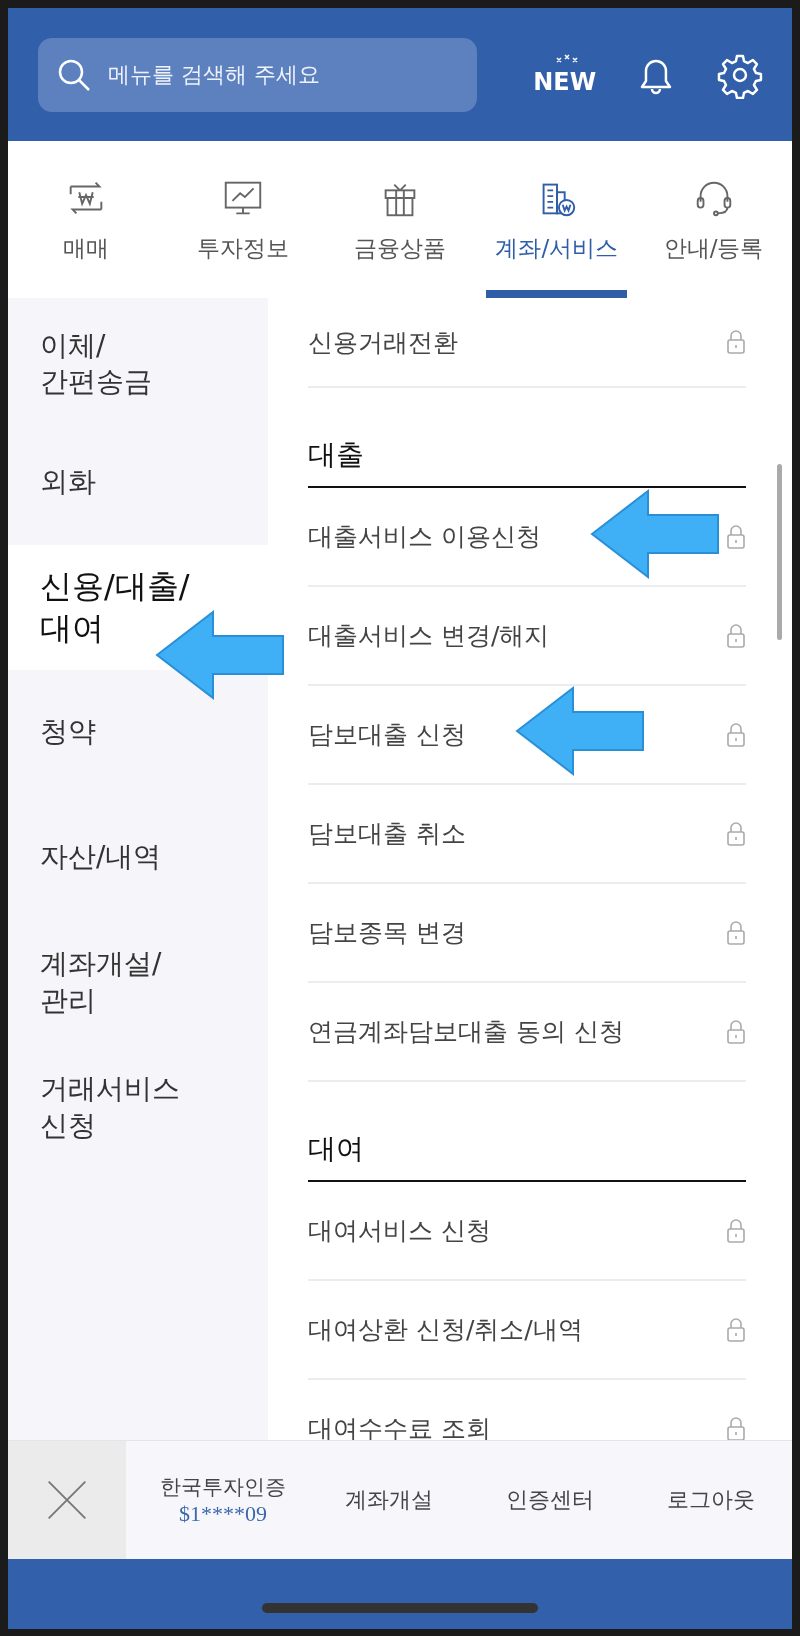 This screenshot has width=800, height=1636. What do you see at coordinates (557, 219) in the screenshot?
I see `menu-tab: 계좌/서비스` at bounding box center [557, 219].